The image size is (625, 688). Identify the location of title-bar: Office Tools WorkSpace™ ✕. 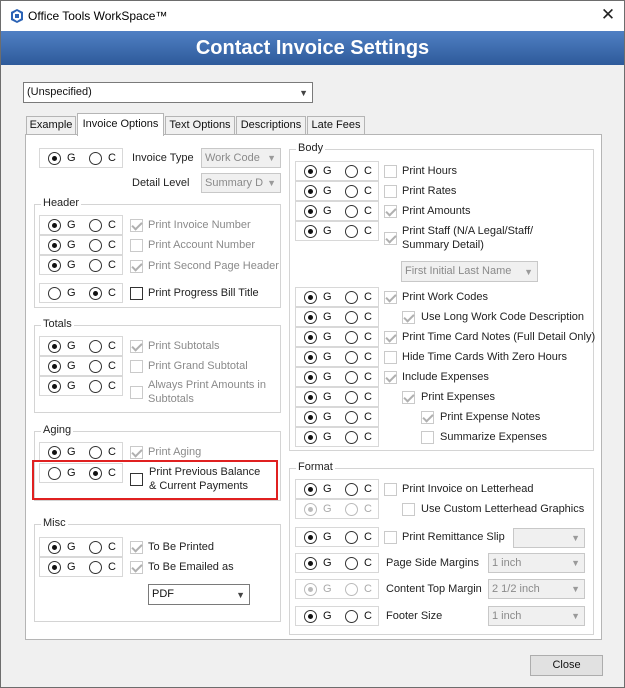
(312, 16).